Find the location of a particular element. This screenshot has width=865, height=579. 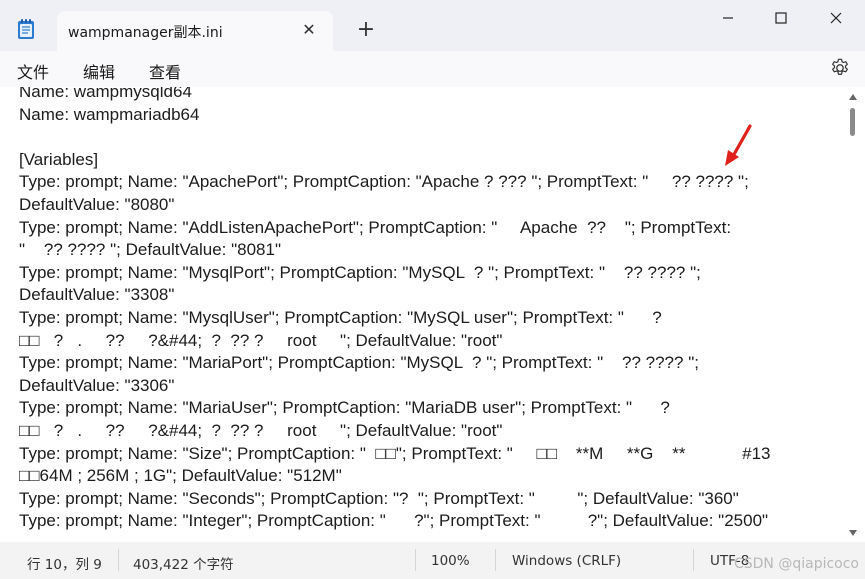

tab-close-icon: ✕ is located at coordinates (309, 30).